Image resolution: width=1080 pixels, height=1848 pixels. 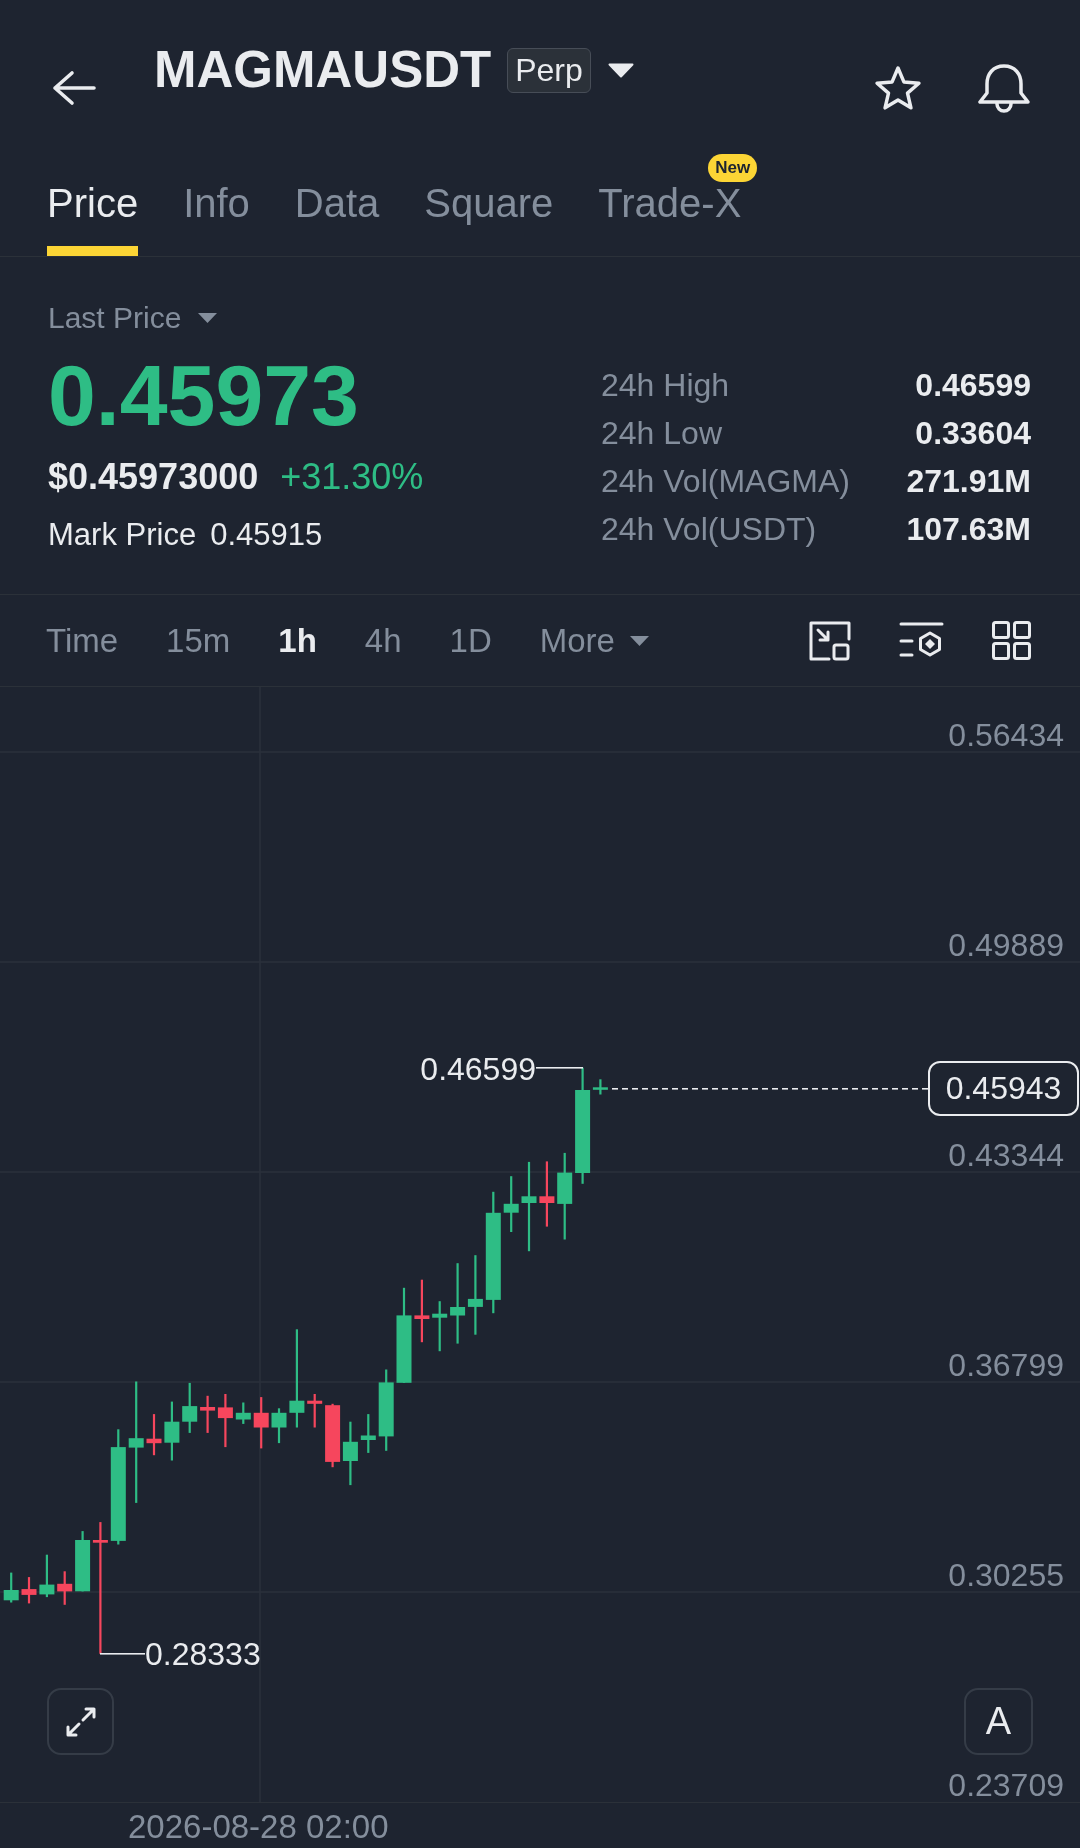 What do you see at coordinates (709, 529) in the screenshot?
I see `stat-label: 24h Vol(USDT)` at bounding box center [709, 529].